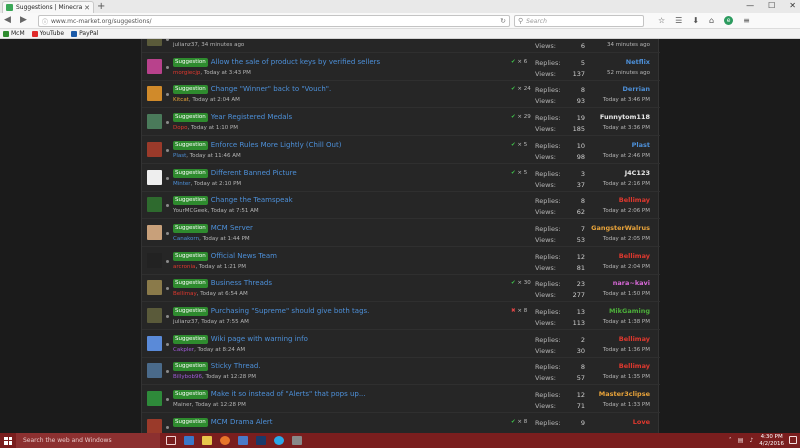 The height and width of the screenshot is (448, 800). I want to click on last-poster-link: Netflix, so click(638, 62).